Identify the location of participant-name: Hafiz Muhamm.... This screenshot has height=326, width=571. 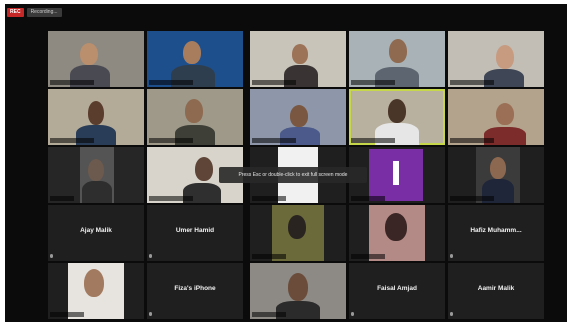
(496, 230).